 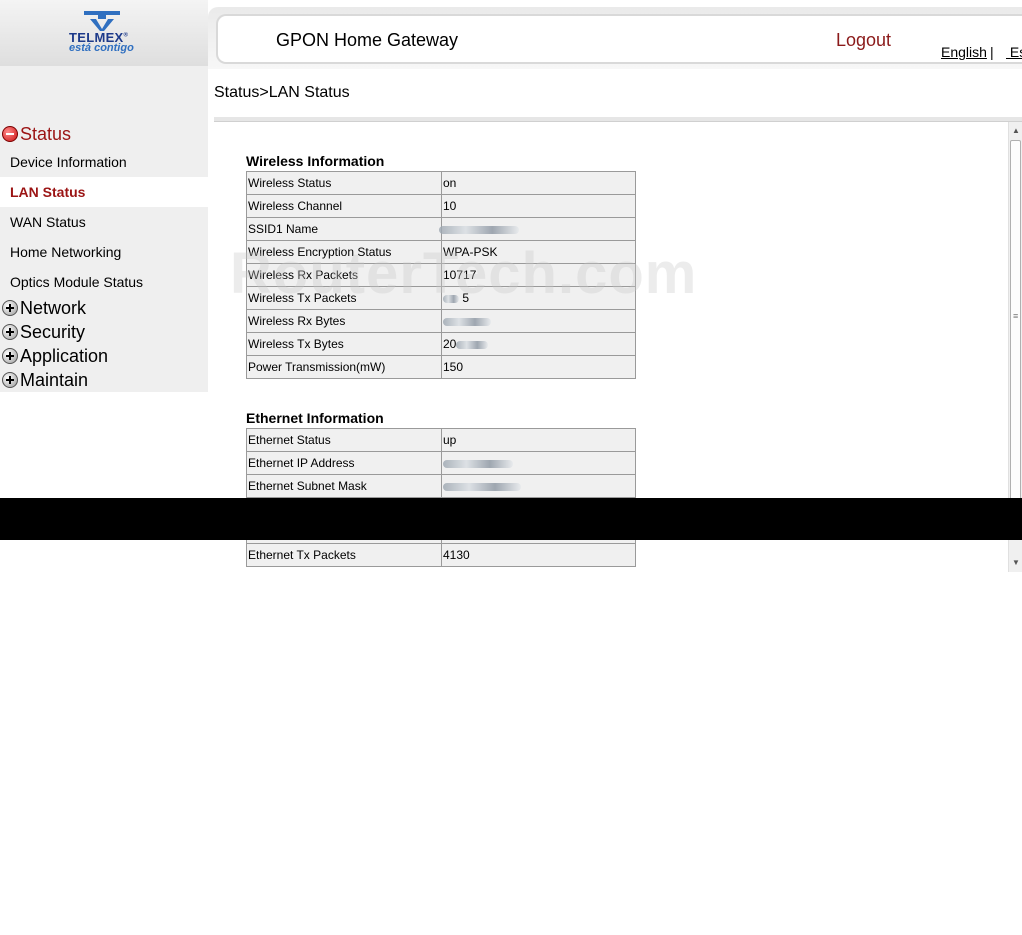 I want to click on collapse-icon, so click(x=10, y=134).